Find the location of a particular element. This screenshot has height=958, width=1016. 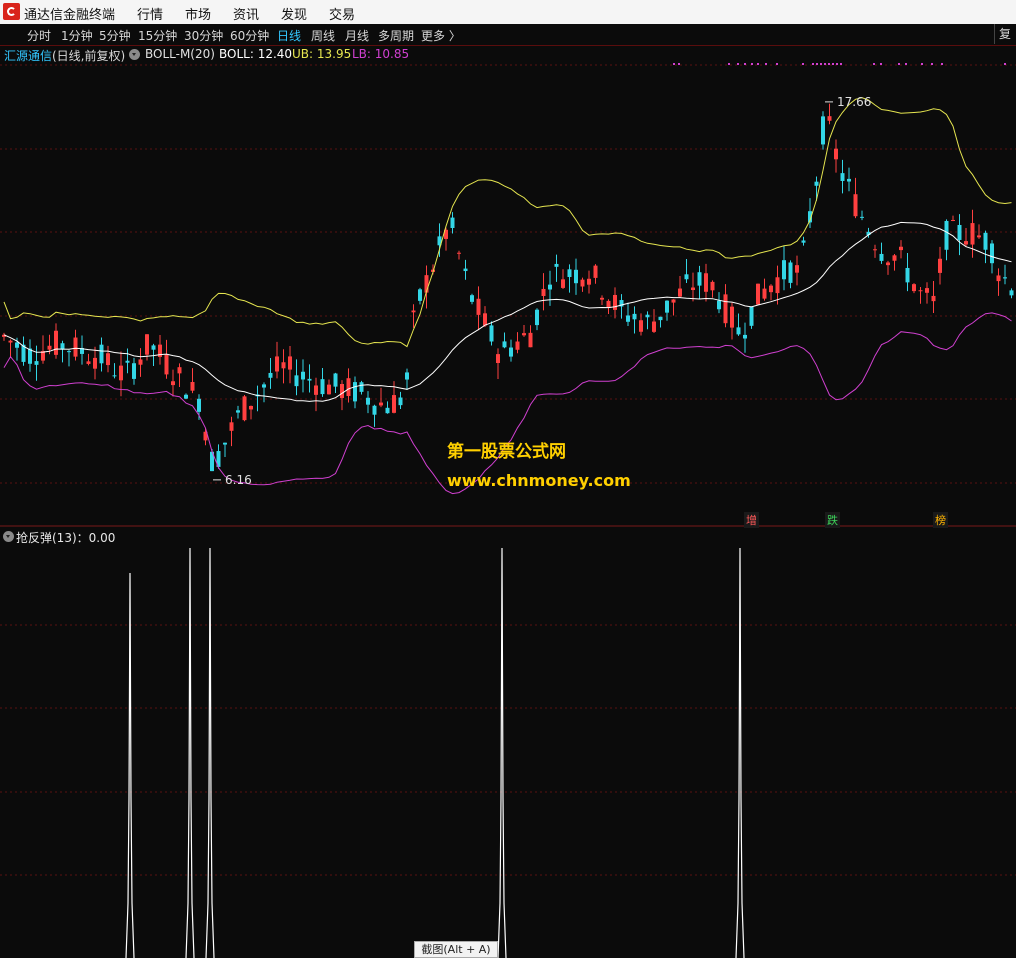

period-multi: 多周期 is located at coordinates (396, 35).